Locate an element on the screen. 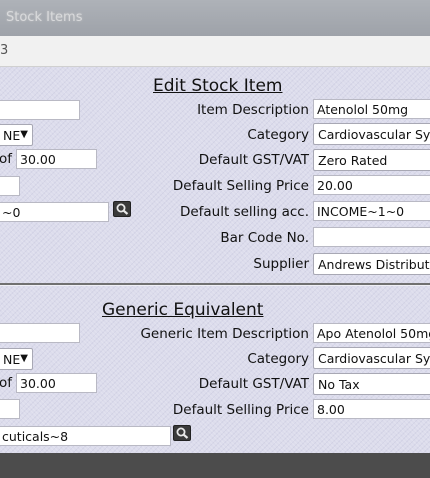 This screenshot has width=430, height=478. section-divider is located at coordinates (215, 284).